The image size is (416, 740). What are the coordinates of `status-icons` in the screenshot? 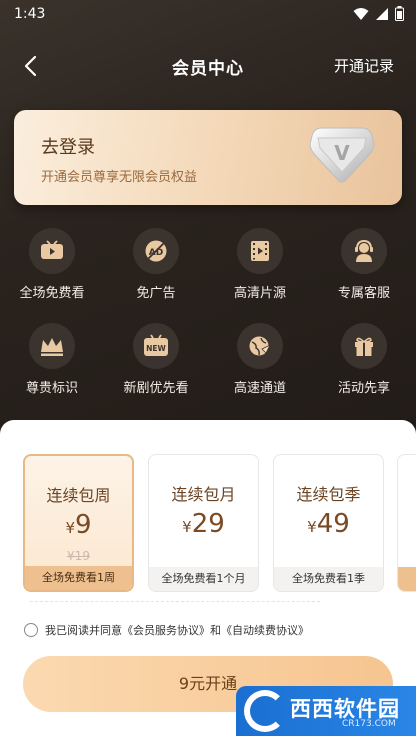 It's located at (378, 13).